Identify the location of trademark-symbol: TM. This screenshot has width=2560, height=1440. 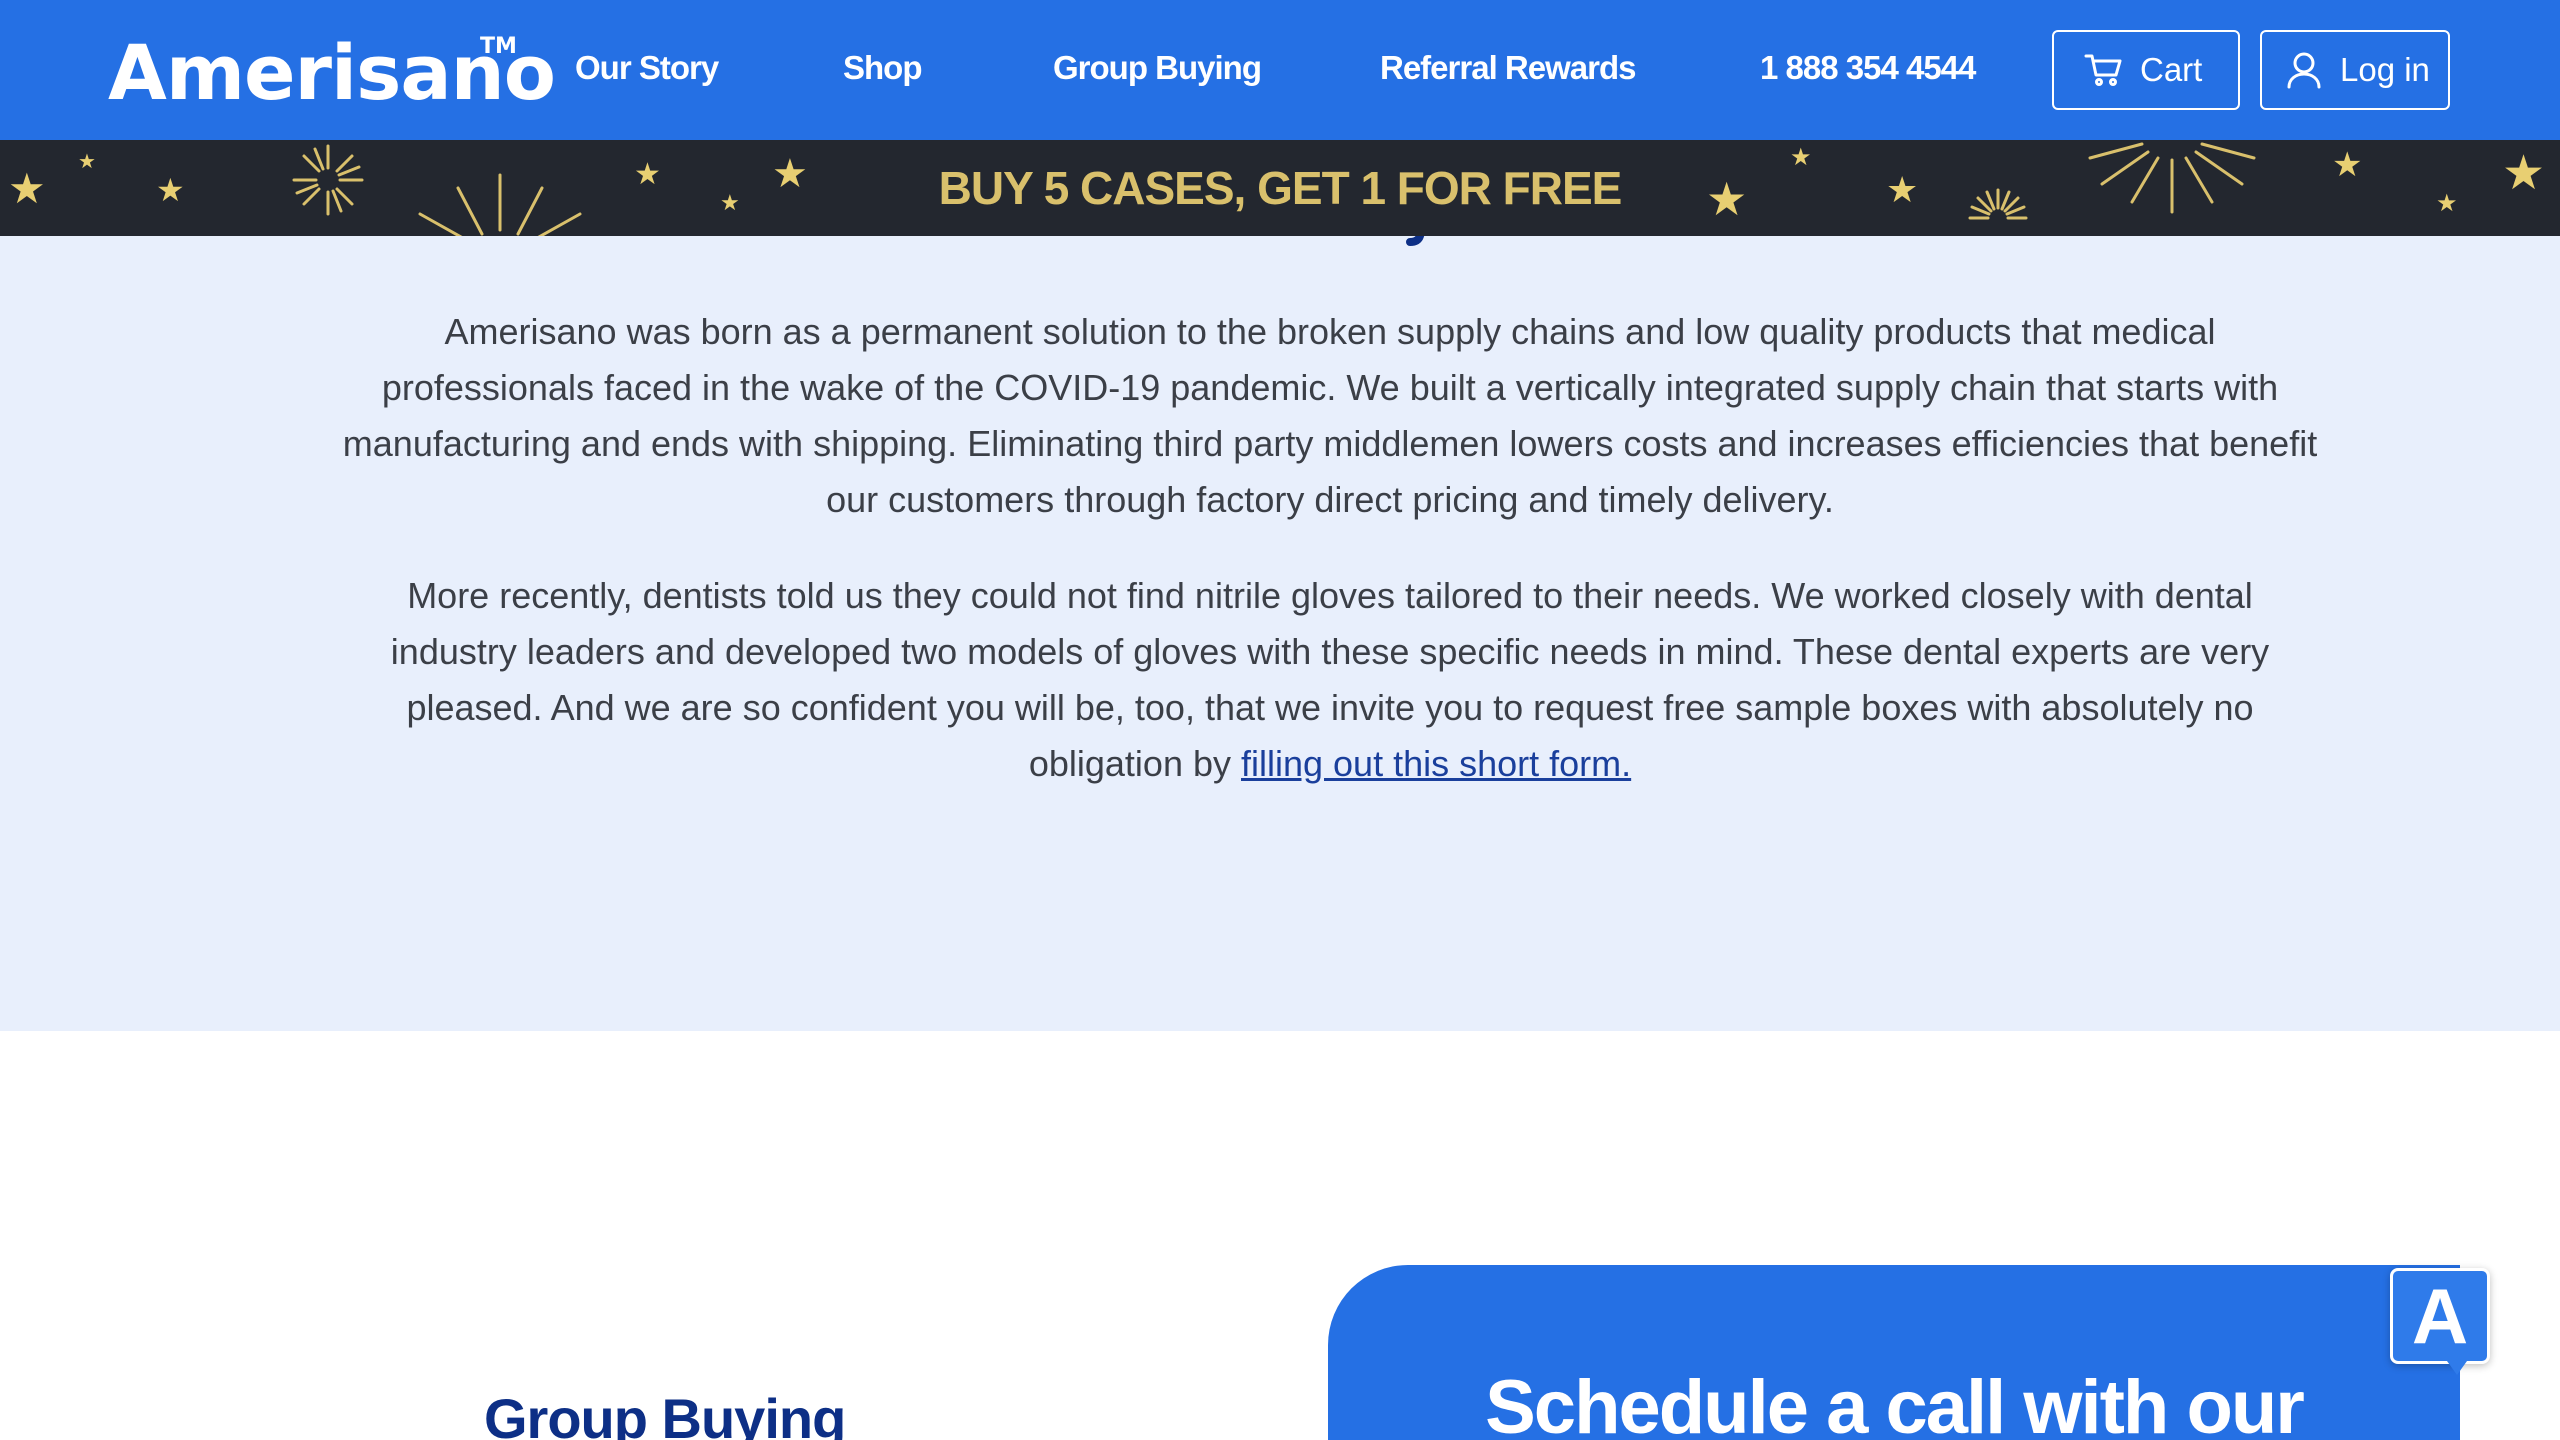
(498, 46).